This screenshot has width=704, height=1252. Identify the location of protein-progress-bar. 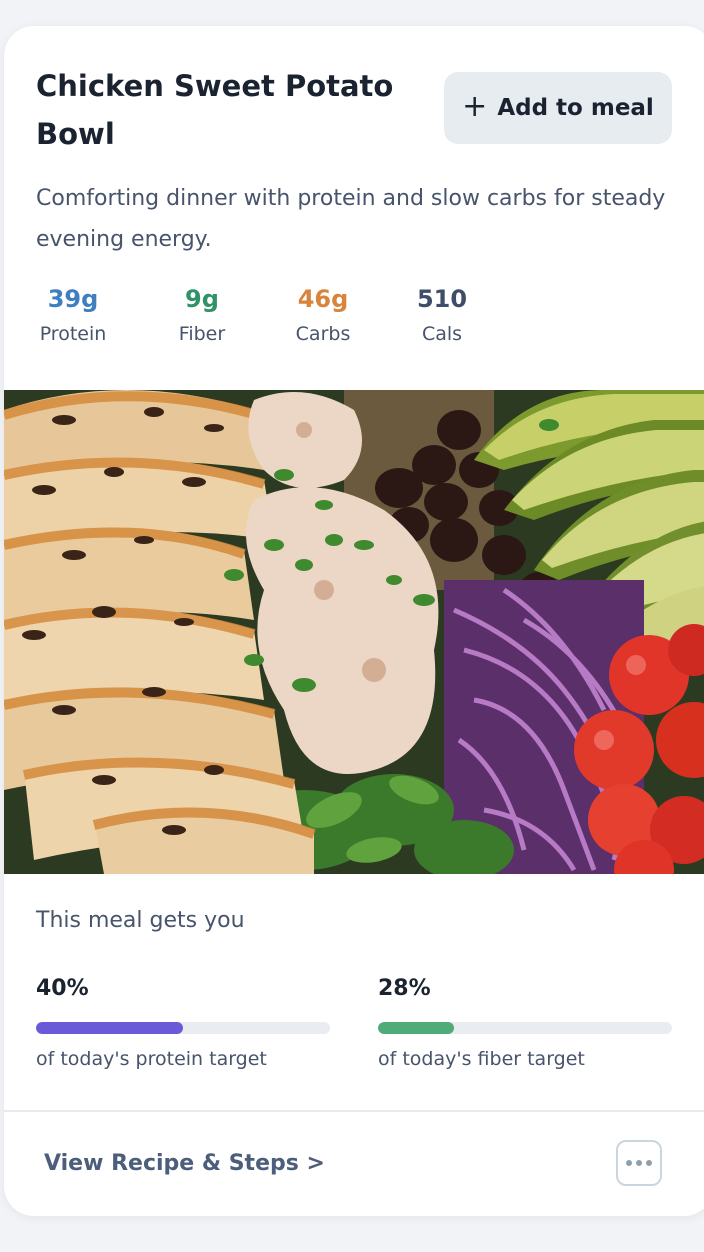
(183, 1028).